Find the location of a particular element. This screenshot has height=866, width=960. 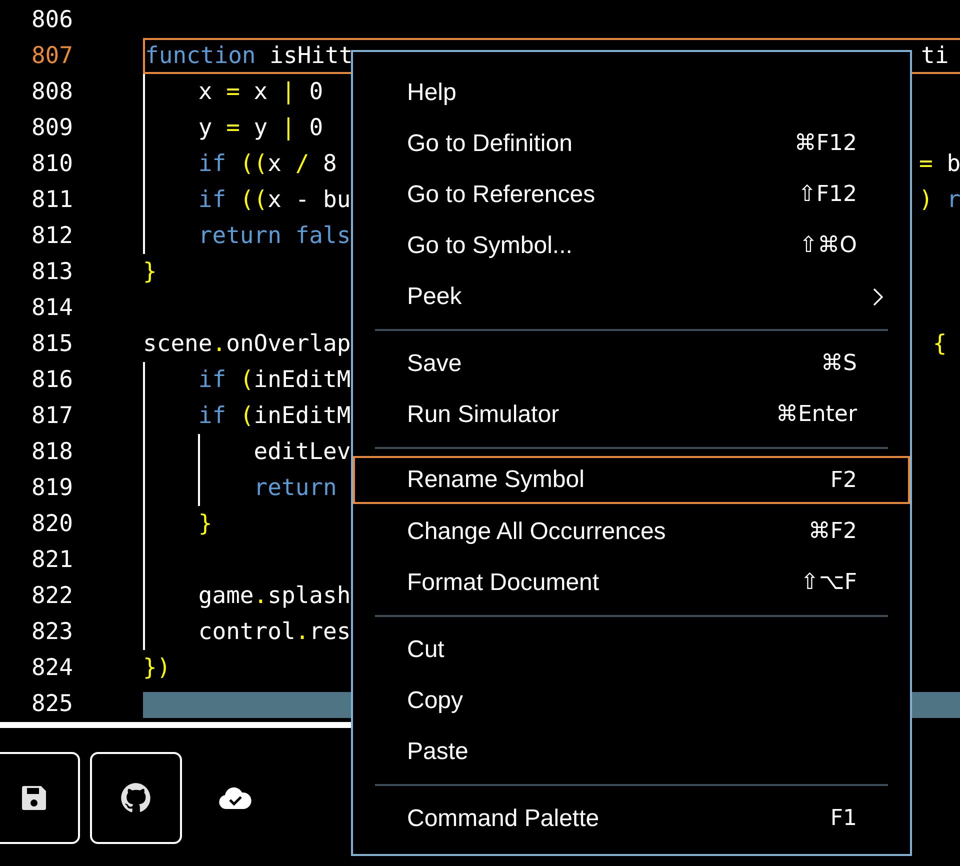

shortcut-label: F2 is located at coordinates (843, 480).